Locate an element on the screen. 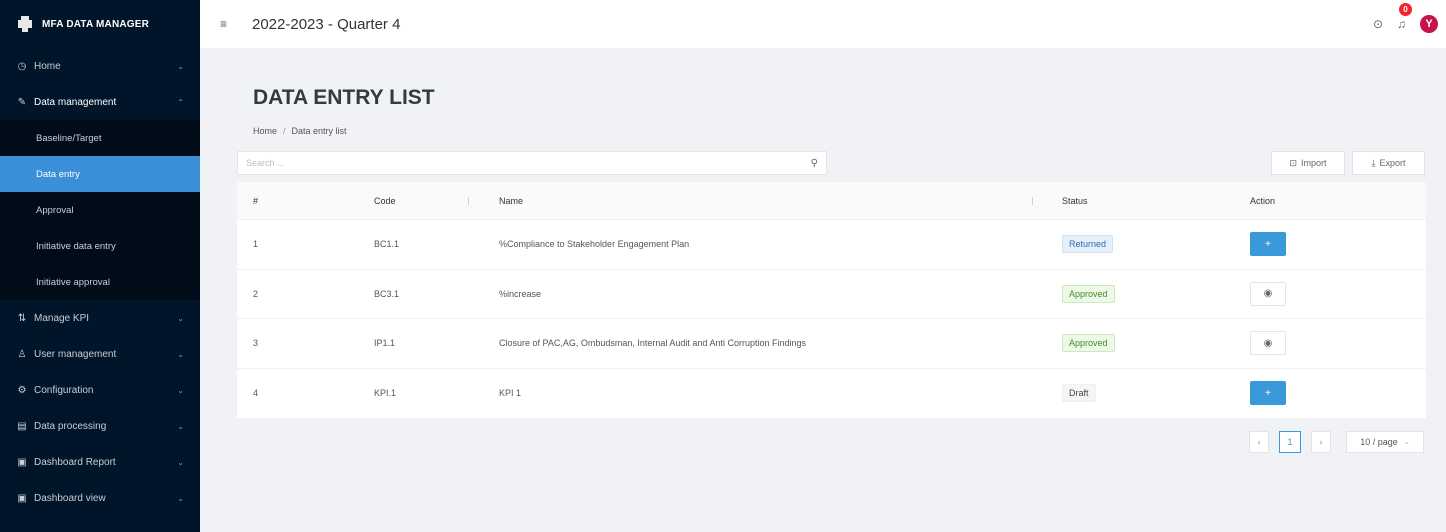  app-title: MFA DATA MANAGER is located at coordinates (96, 24).